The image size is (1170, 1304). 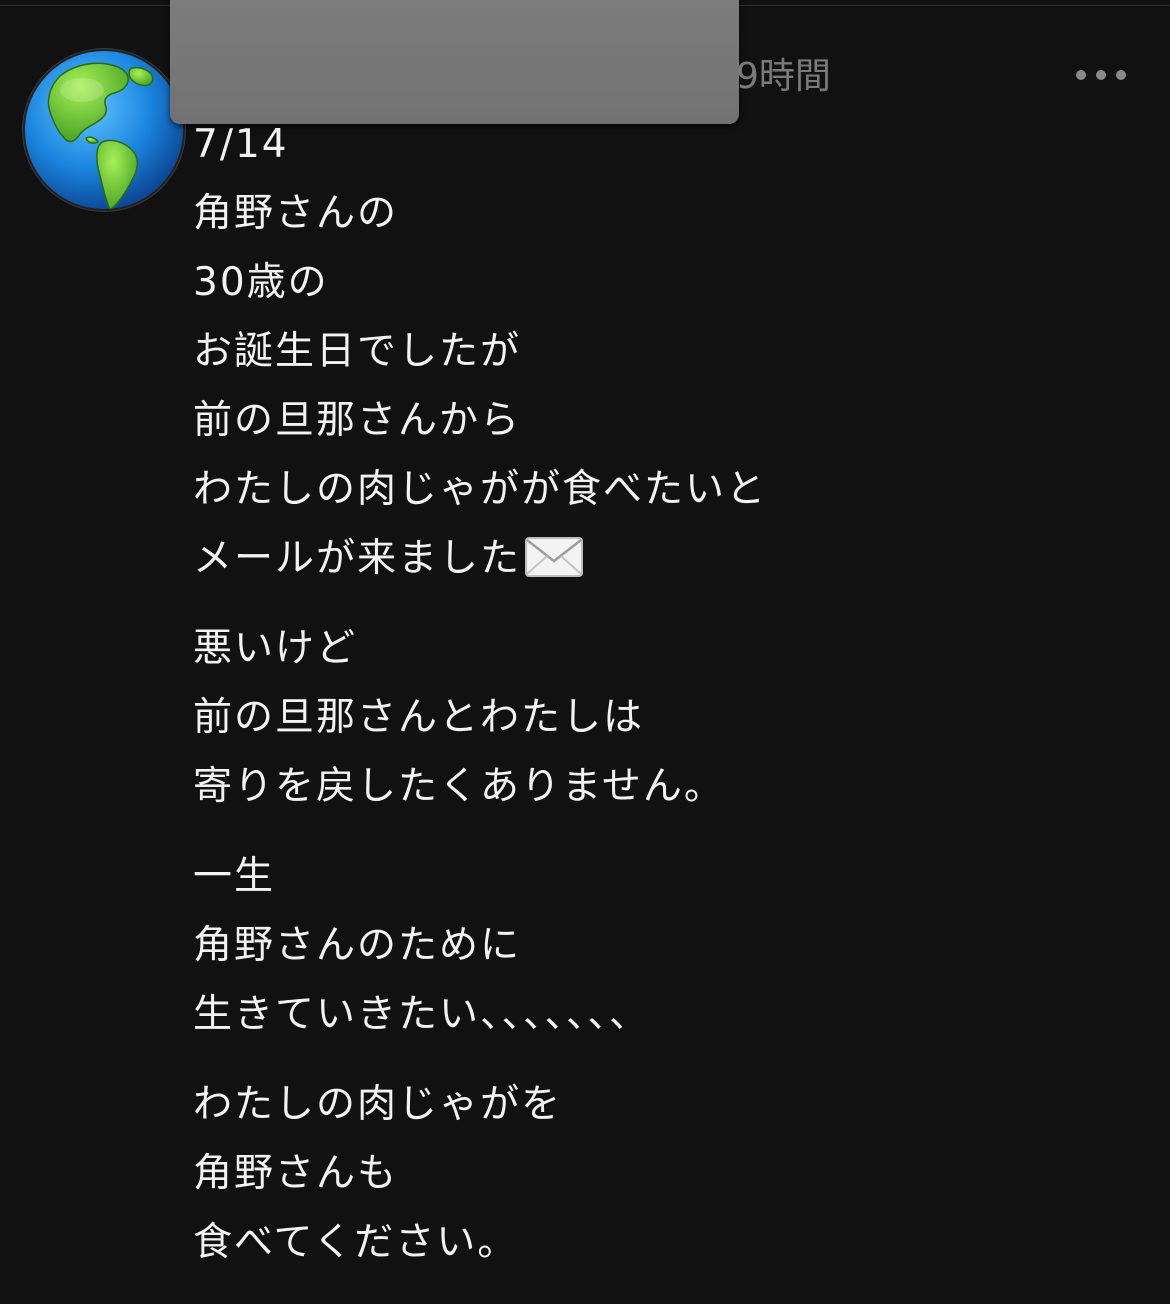 I want to click on post-line: 寄りを戻したくありません。, so click(x=459, y=786).